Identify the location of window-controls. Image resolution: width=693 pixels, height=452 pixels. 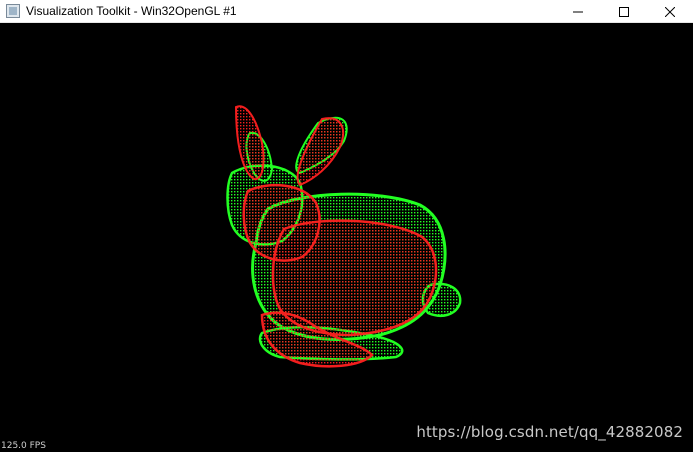
(624, 11).